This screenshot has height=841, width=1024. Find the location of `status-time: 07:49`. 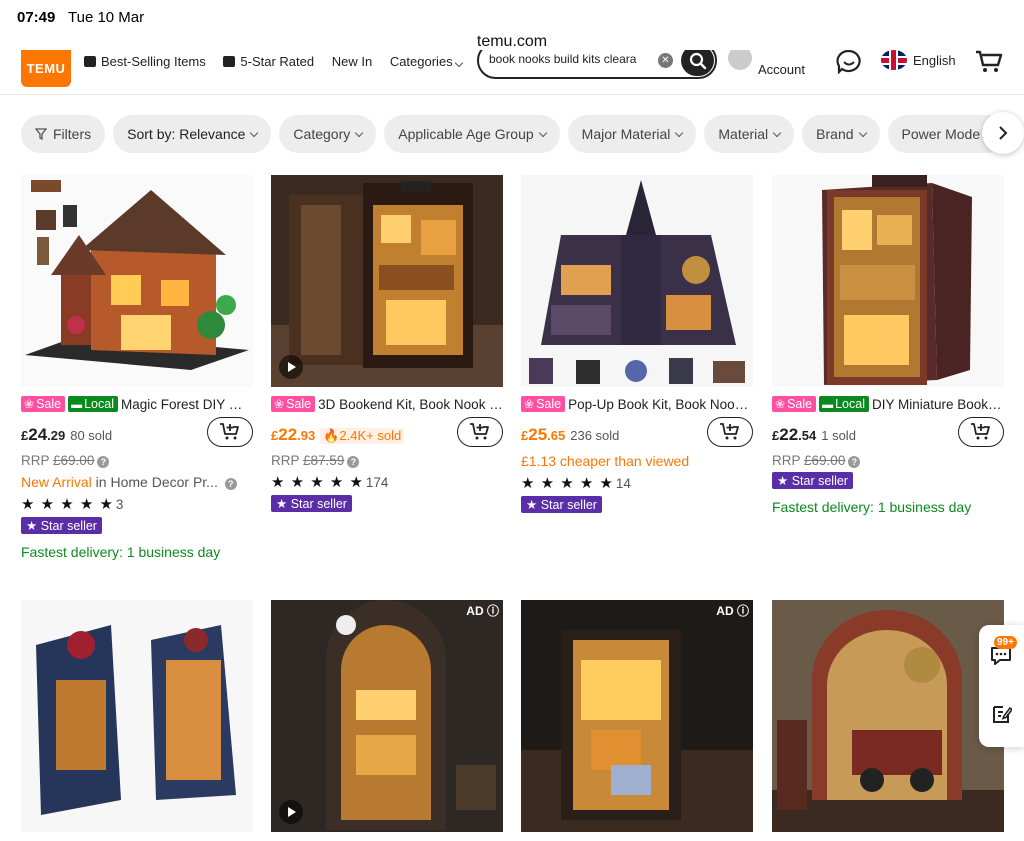

status-time: 07:49 is located at coordinates (36, 17).